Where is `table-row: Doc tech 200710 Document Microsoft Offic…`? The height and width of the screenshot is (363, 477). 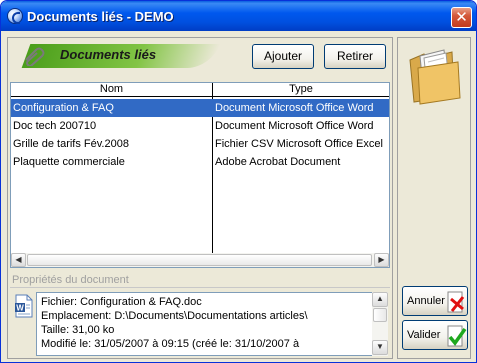
table-row: Doc tech 200710 Document Microsoft Offic… is located at coordinates (200, 126).